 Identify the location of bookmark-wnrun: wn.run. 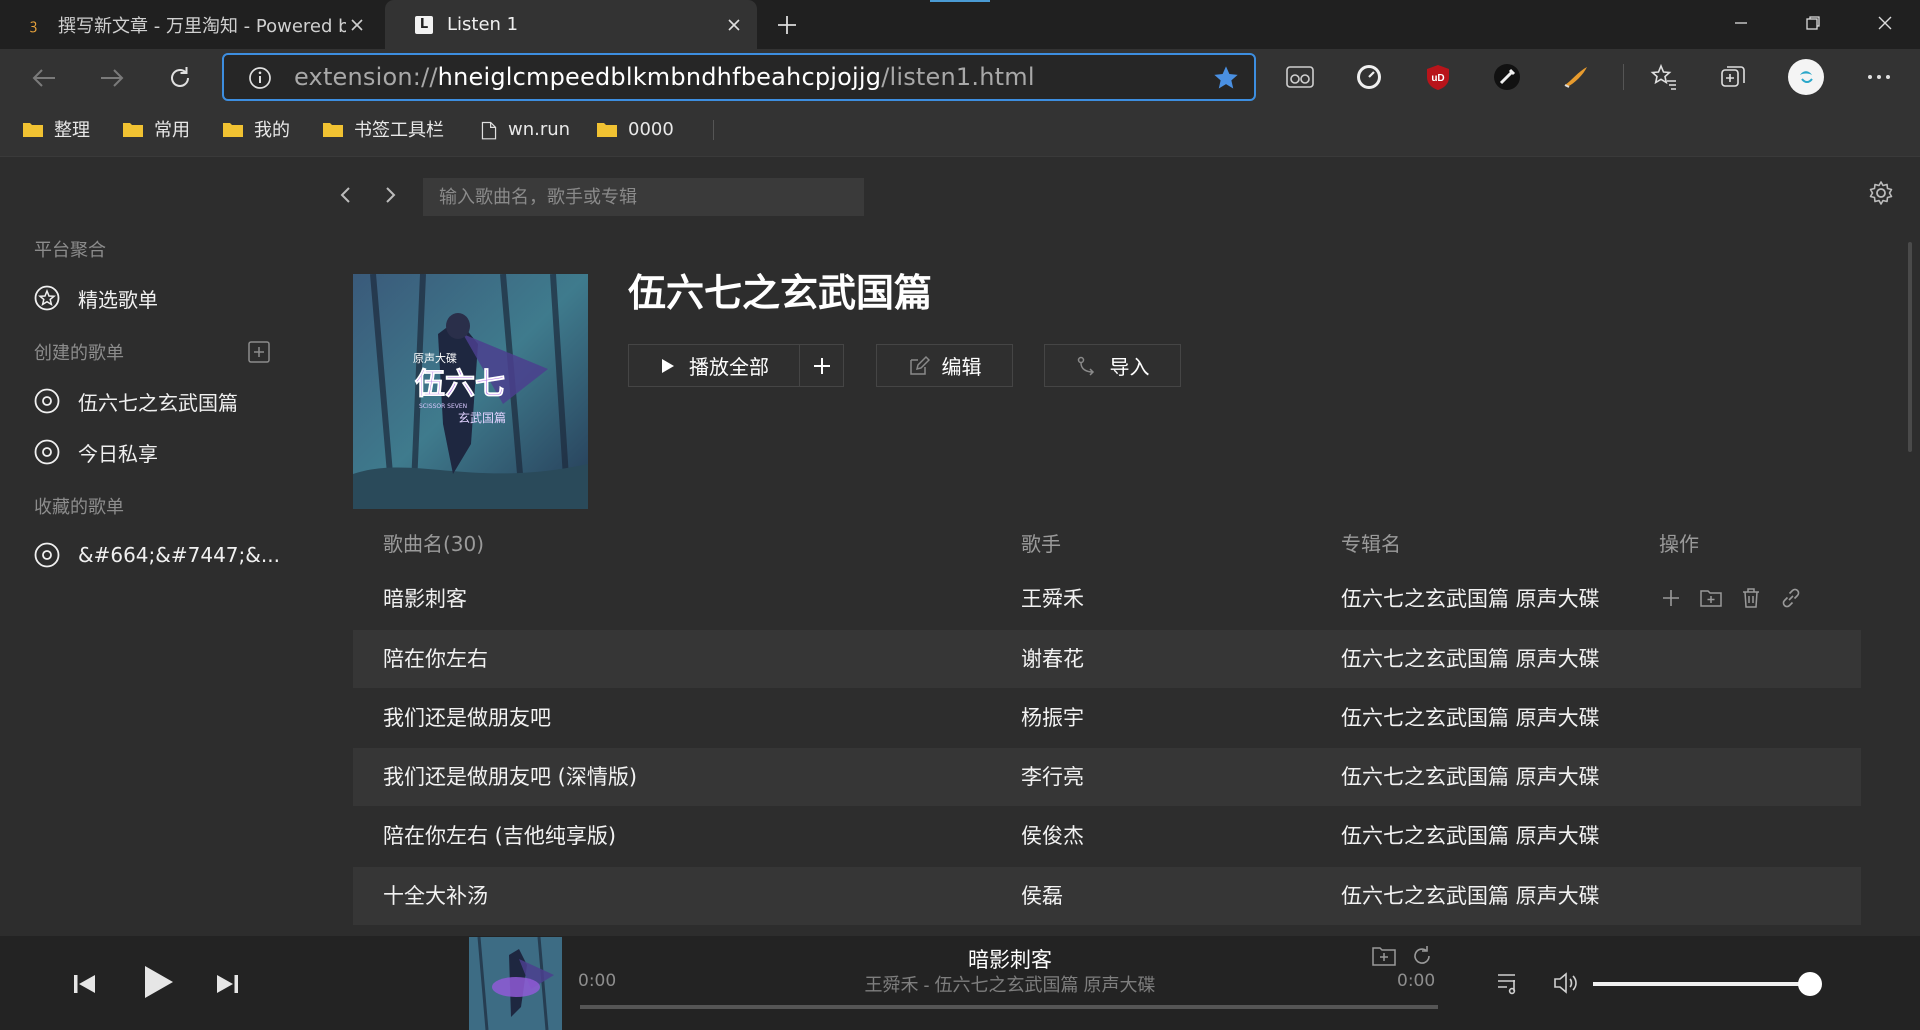
(525, 129).